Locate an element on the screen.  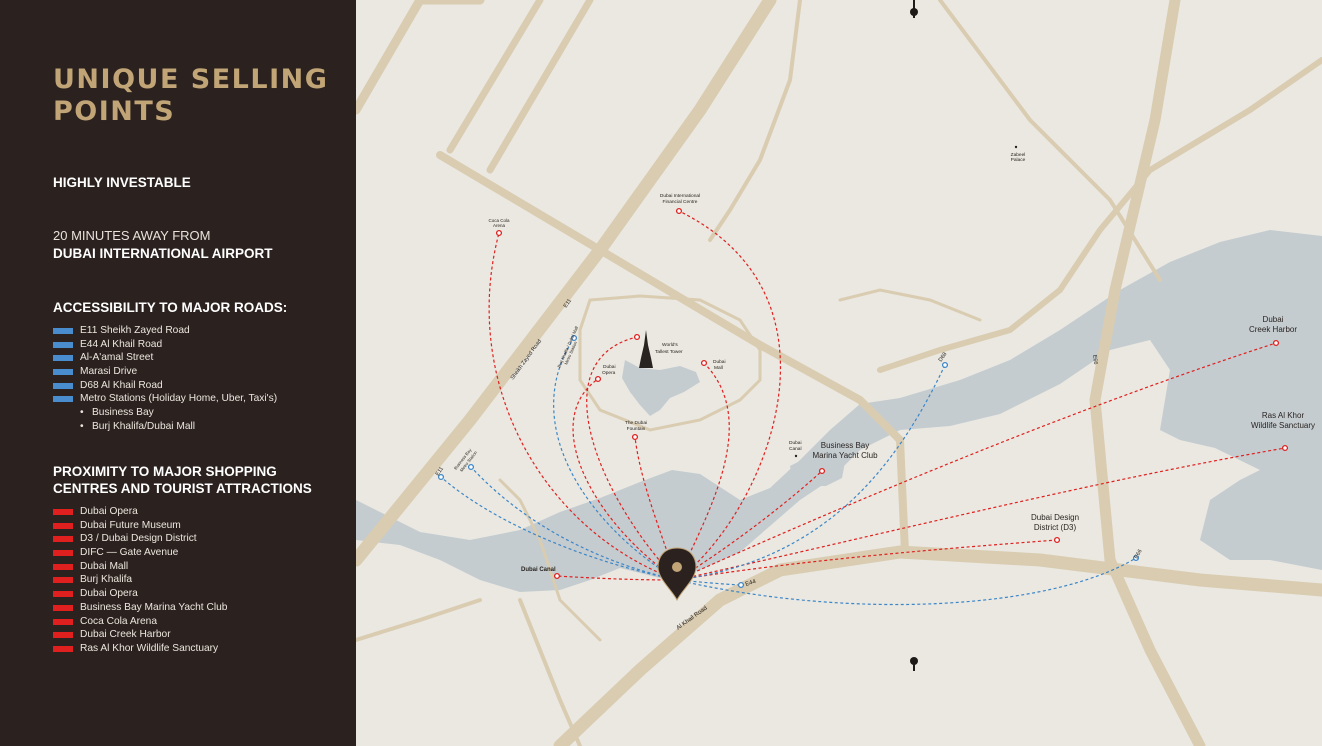
legend-item: Dubai Creek Harbor is located at coordinates (140, 635).